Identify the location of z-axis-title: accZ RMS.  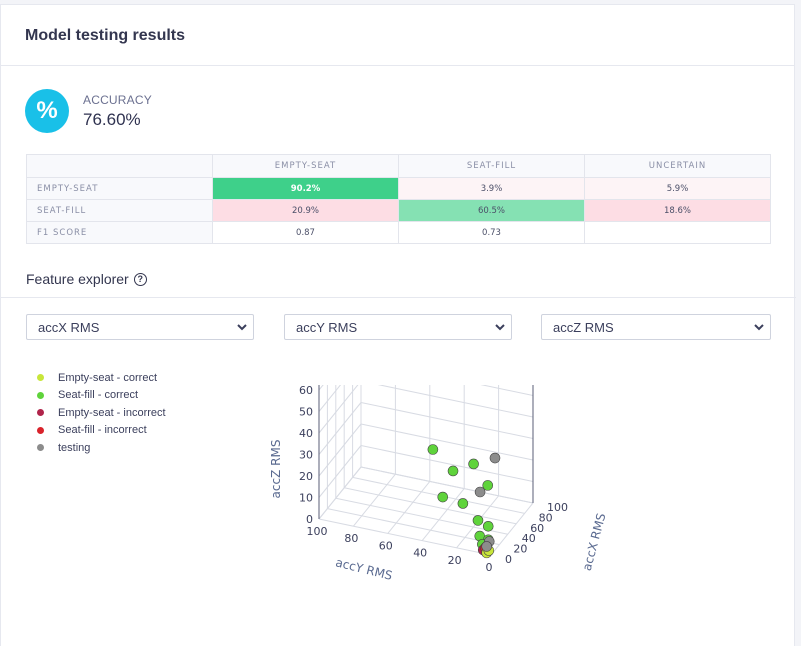
(276, 469).